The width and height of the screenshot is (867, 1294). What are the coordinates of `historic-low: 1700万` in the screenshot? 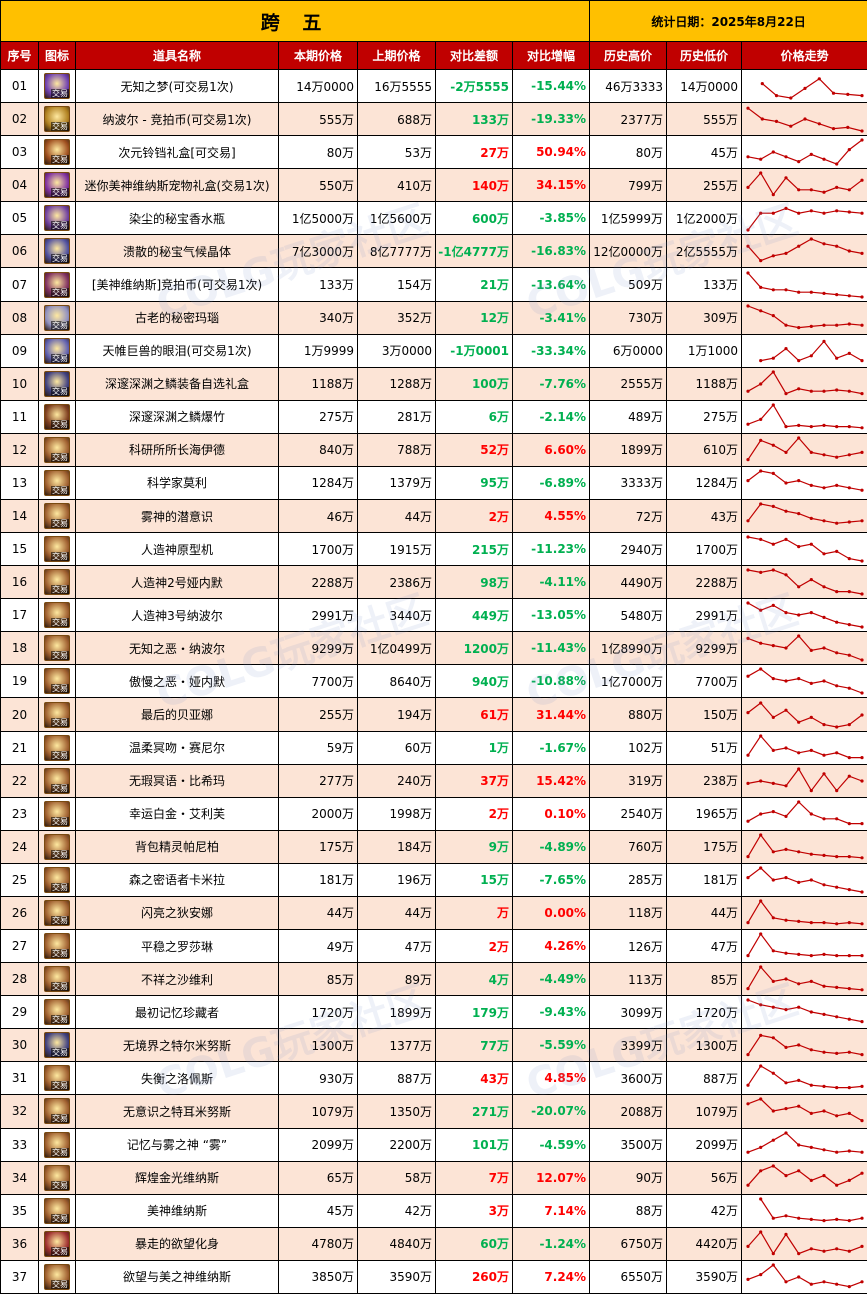 It's located at (704, 549).